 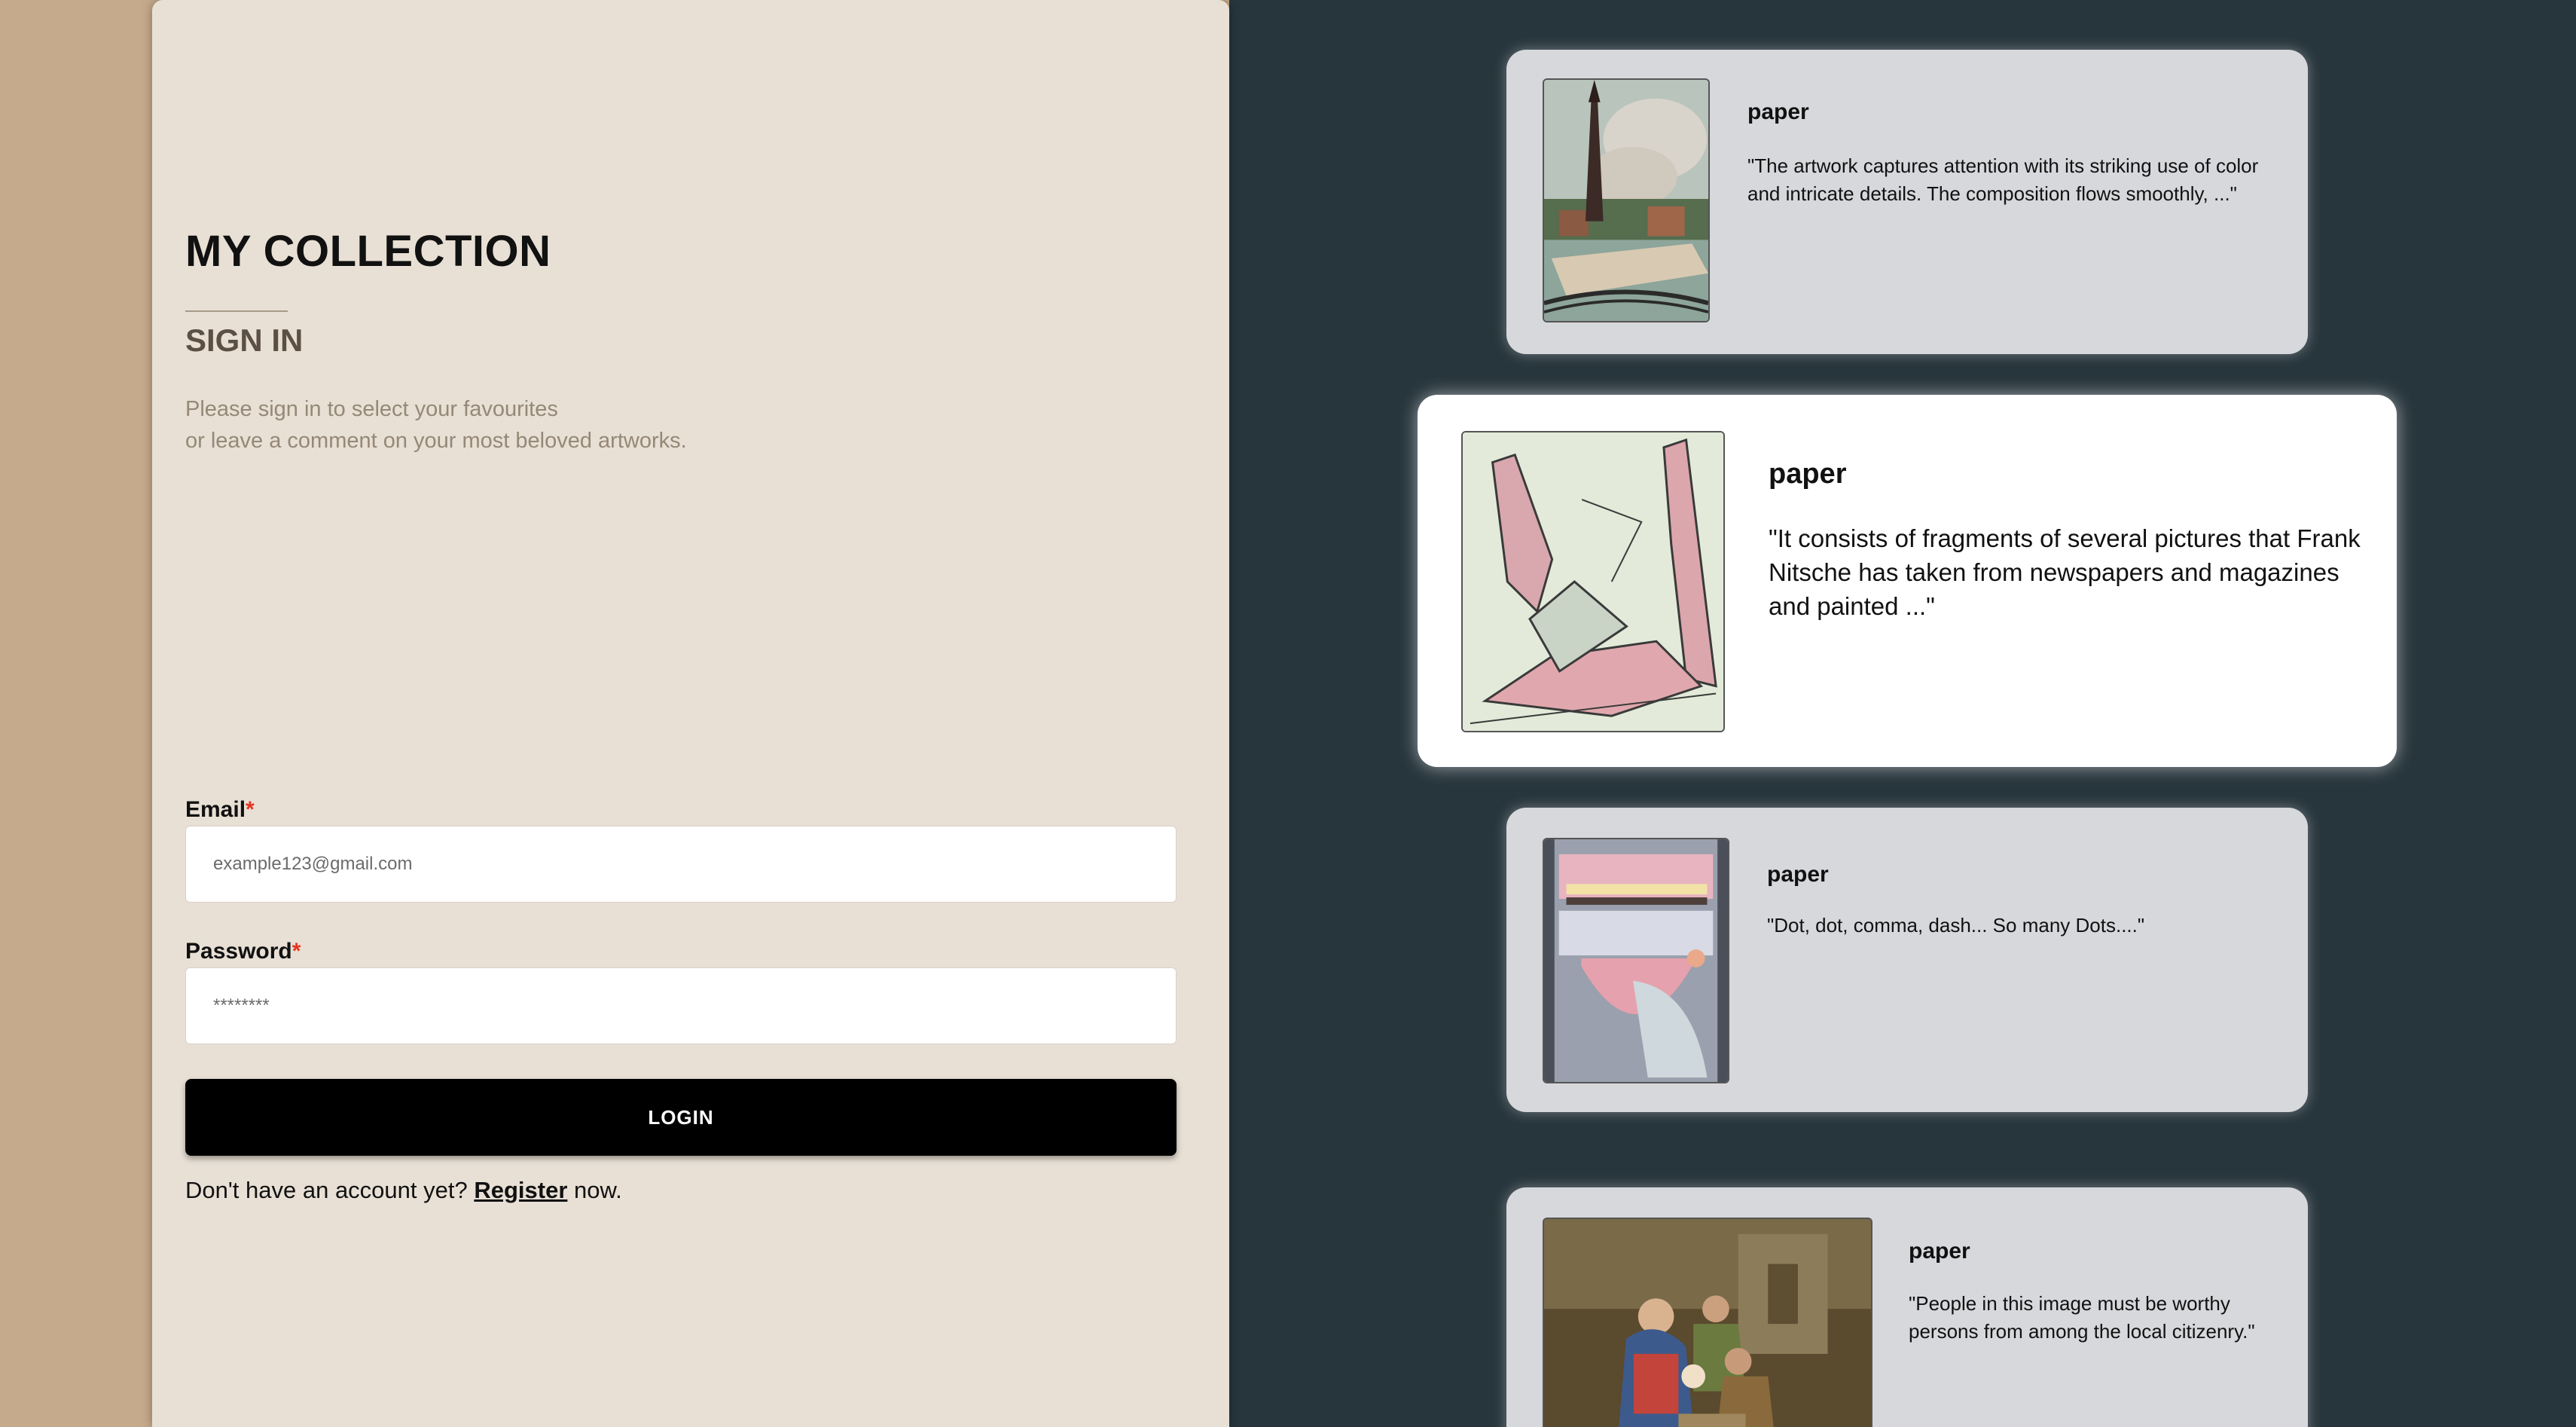 What do you see at coordinates (368, 251) in the screenshot?
I see `page-title: MY COLLECTION` at bounding box center [368, 251].